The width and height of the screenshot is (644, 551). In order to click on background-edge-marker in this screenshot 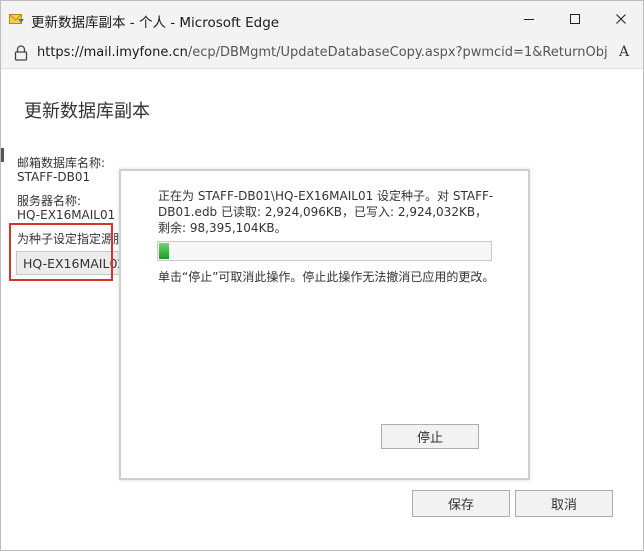, I will do `click(2, 155)`.